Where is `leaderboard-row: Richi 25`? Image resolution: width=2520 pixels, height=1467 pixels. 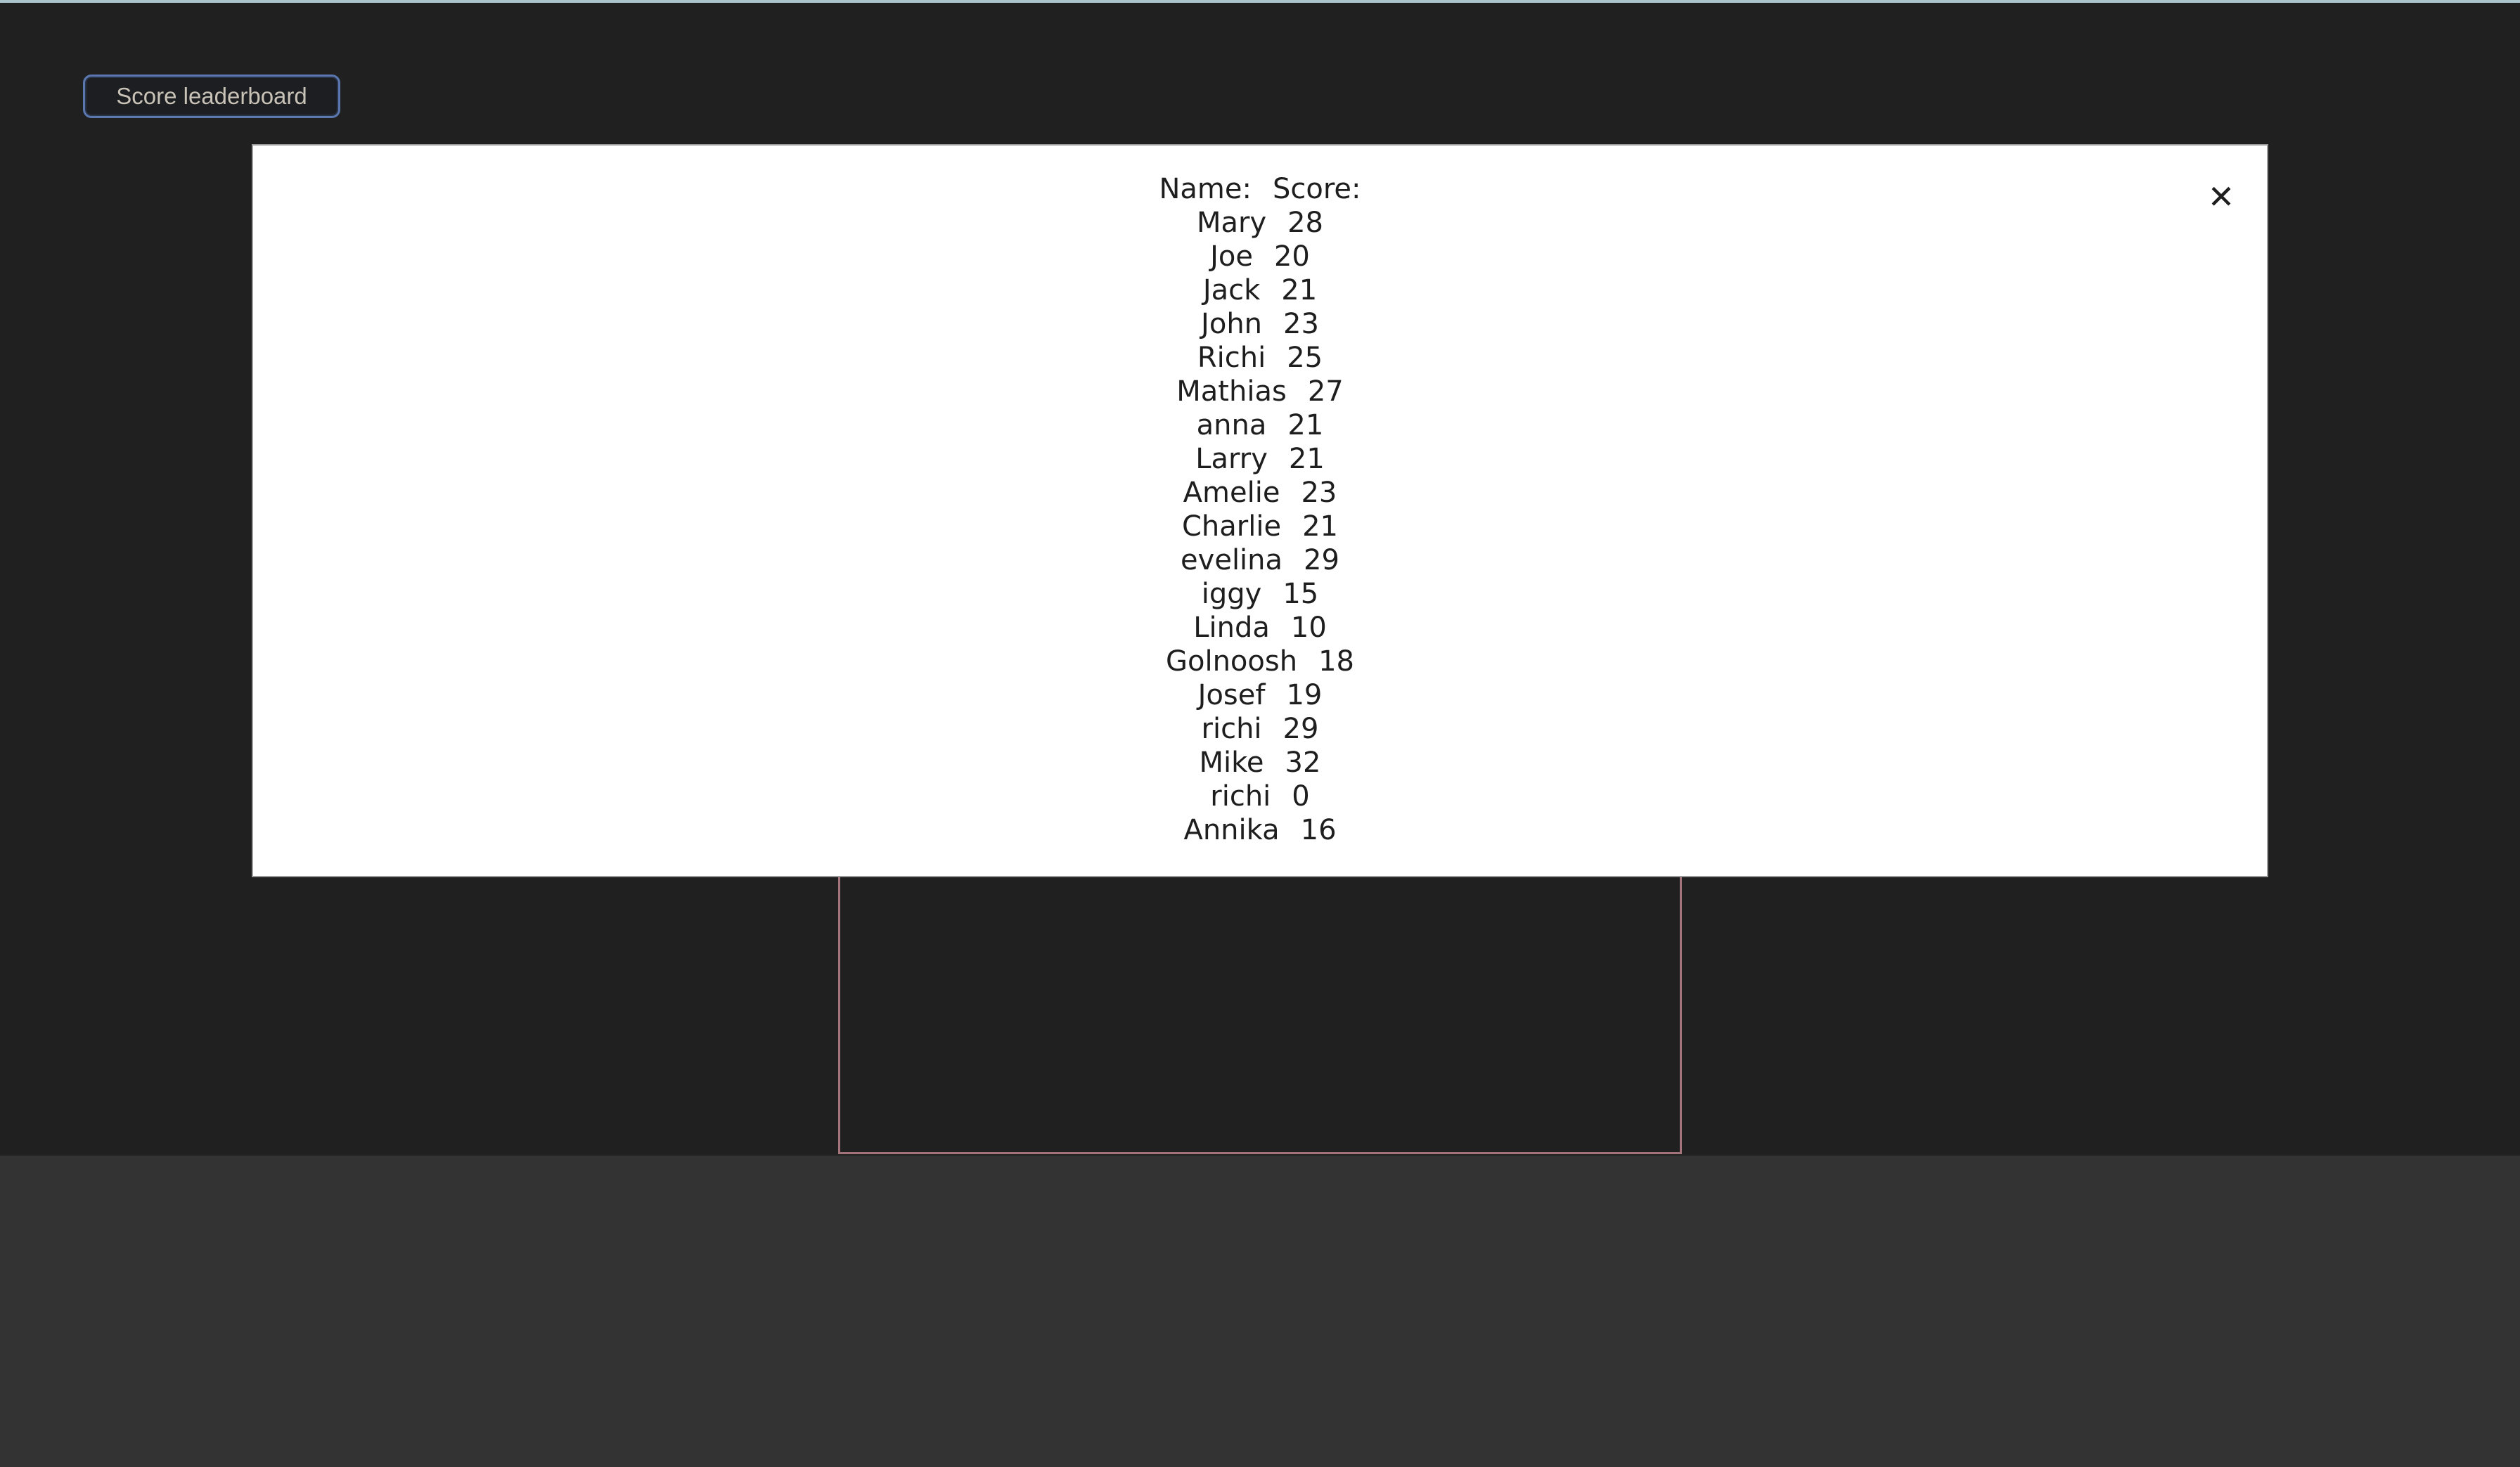 leaderboard-row: Richi 25 is located at coordinates (1260, 358).